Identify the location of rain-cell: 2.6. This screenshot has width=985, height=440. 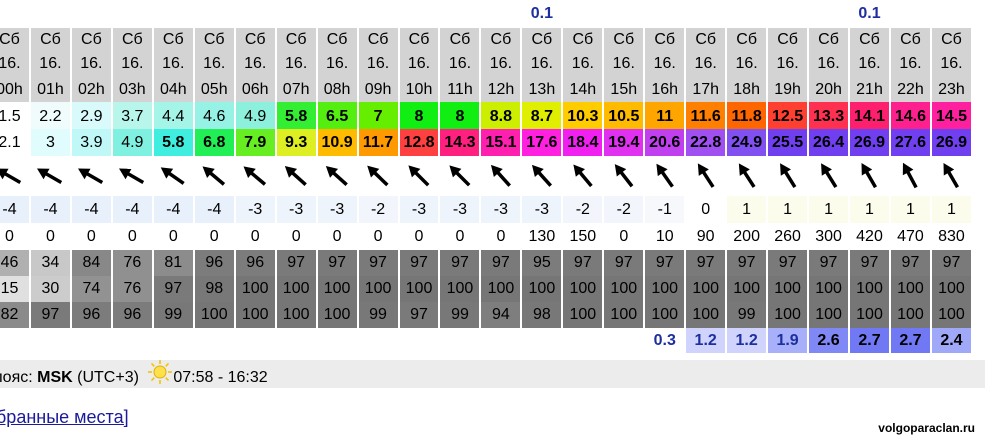
(829, 340).